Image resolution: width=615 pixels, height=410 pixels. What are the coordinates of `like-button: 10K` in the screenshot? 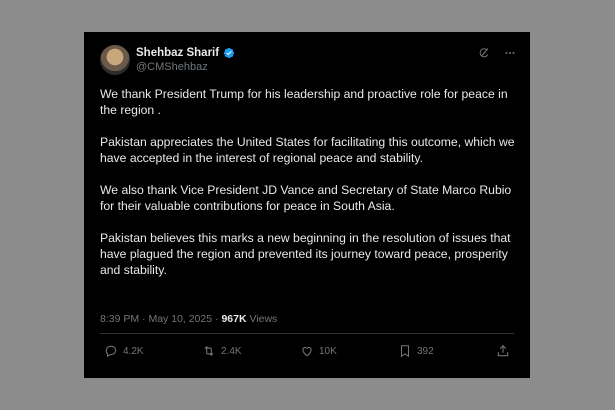 It's located at (318, 351).